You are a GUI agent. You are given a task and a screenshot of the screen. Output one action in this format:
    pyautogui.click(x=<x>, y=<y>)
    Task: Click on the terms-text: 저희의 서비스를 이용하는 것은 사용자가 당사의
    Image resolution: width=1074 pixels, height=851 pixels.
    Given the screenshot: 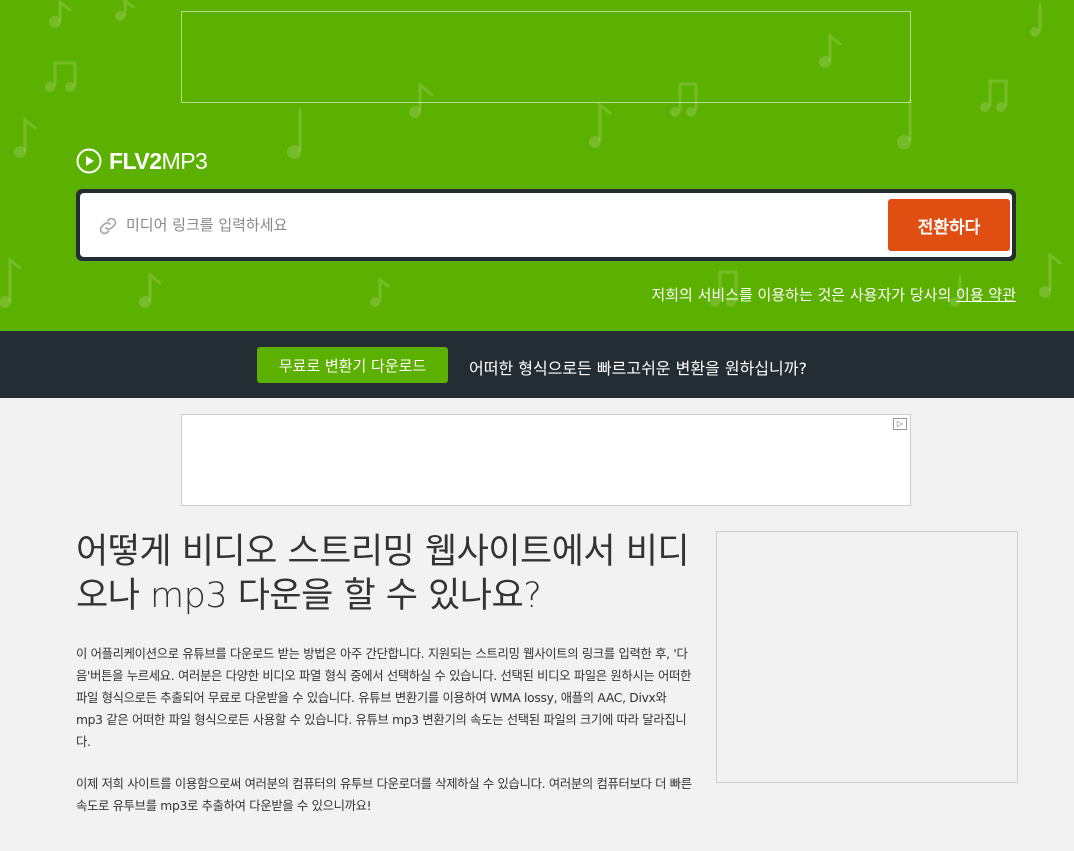 What is the action you would take?
    pyautogui.click(x=804, y=295)
    